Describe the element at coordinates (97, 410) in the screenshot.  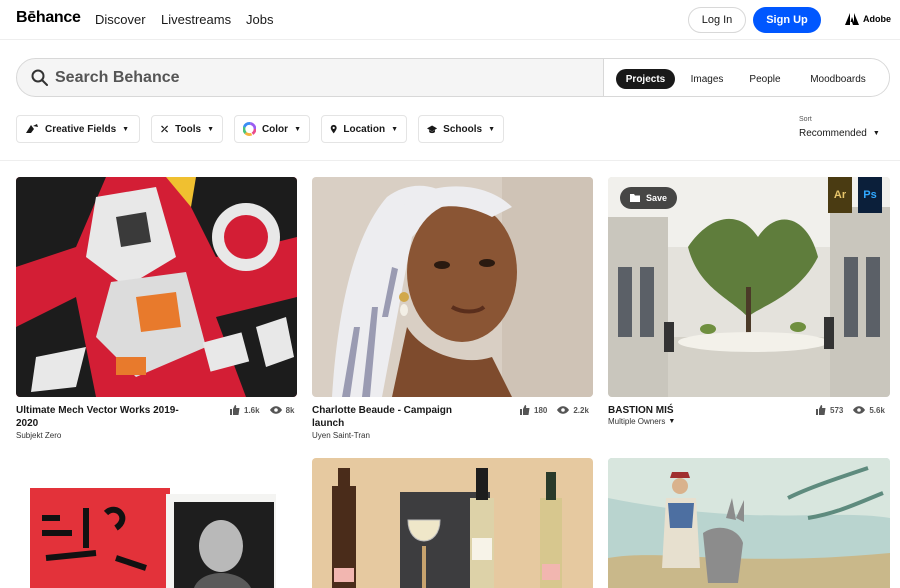
I see `project-title-line: Ultimate Mech Vector Works 2019-` at that location.